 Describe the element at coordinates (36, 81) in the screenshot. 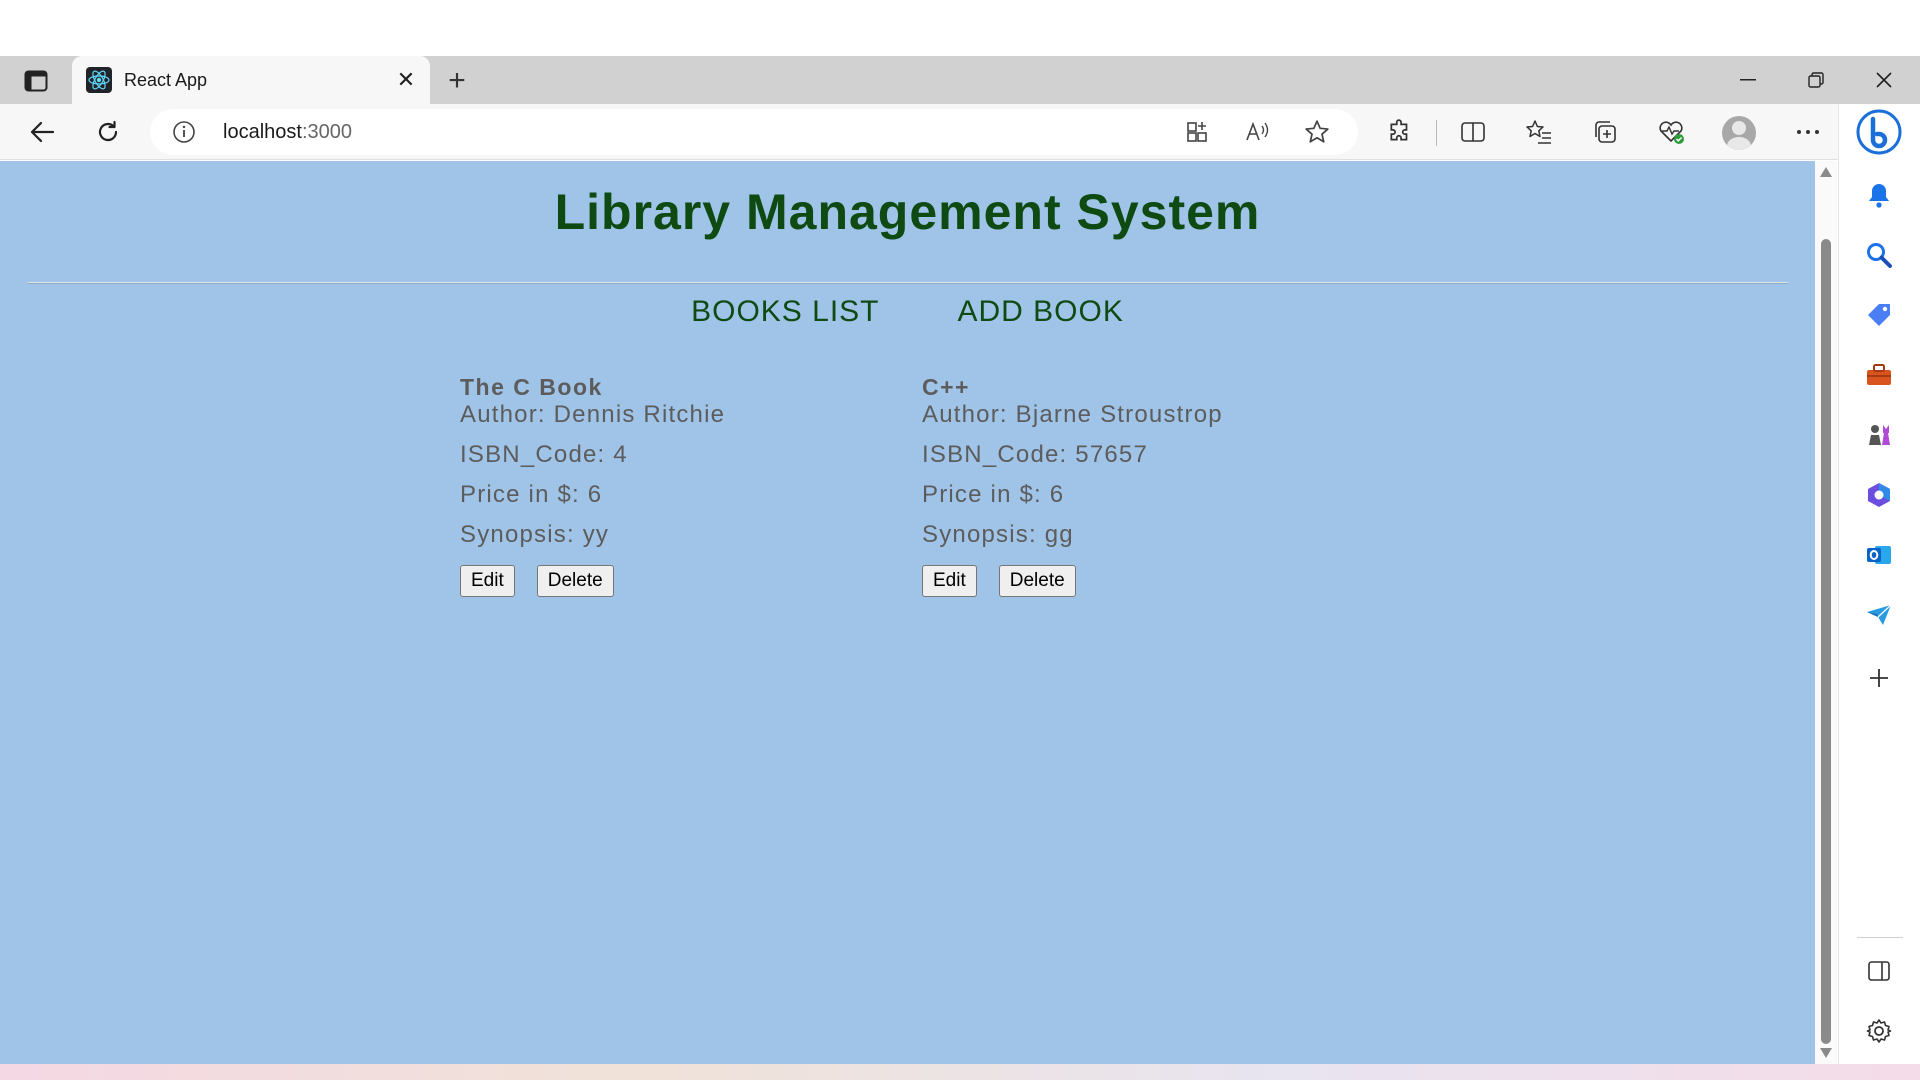

I see `tab-actions-icon` at that location.